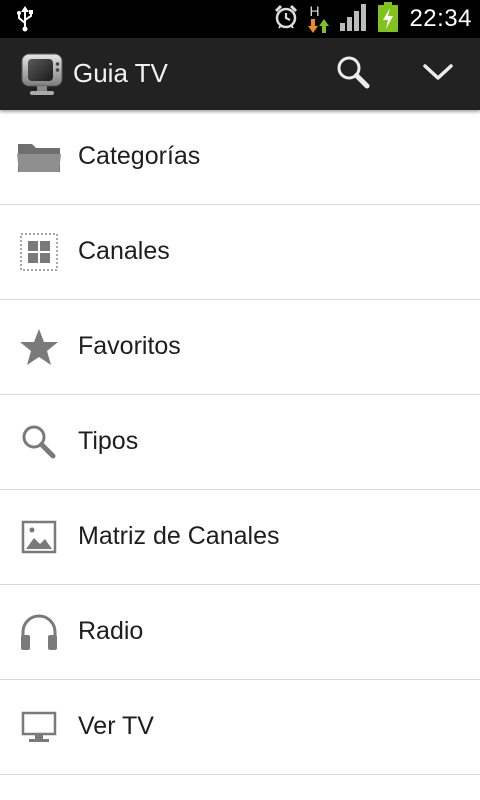  What do you see at coordinates (240, 727) in the screenshot?
I see `menu-item-ver-tv: Ver TV` at bounding box center [240, 727].